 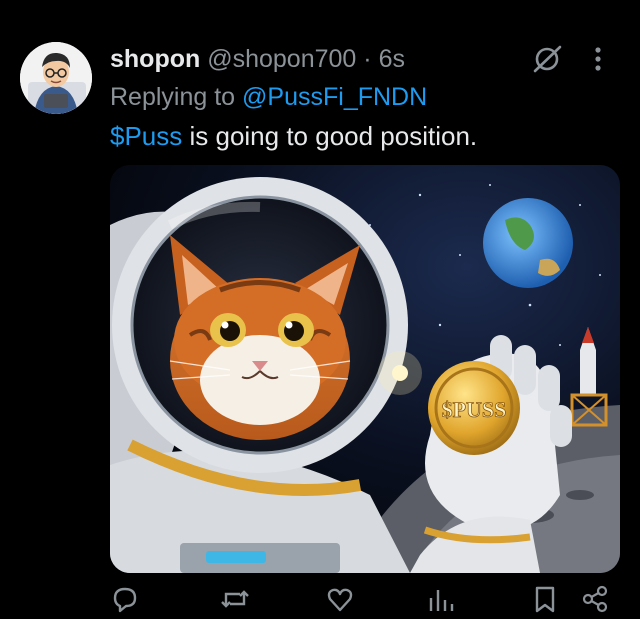 What do you see at coordinates (334, 97) in the screenshot?
I see `reply-target-link: @PussFi_FNDN` at bounding box center [334, 97].